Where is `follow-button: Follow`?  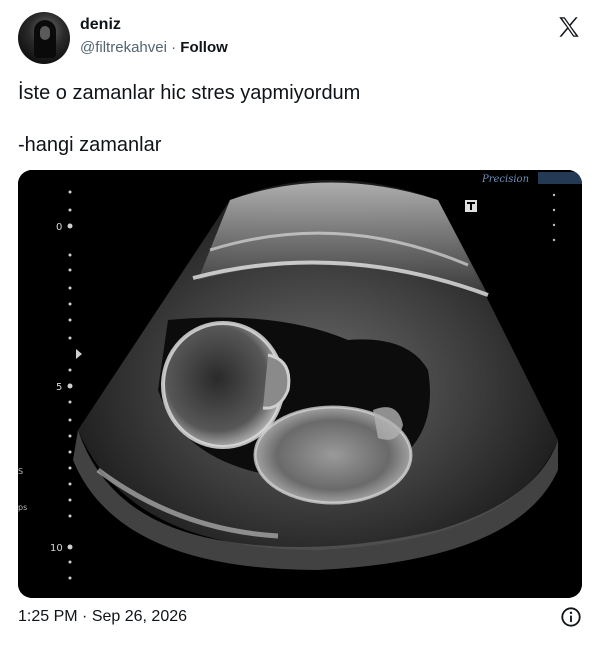
follow-button: Follow is located at coordinates (204, 47).